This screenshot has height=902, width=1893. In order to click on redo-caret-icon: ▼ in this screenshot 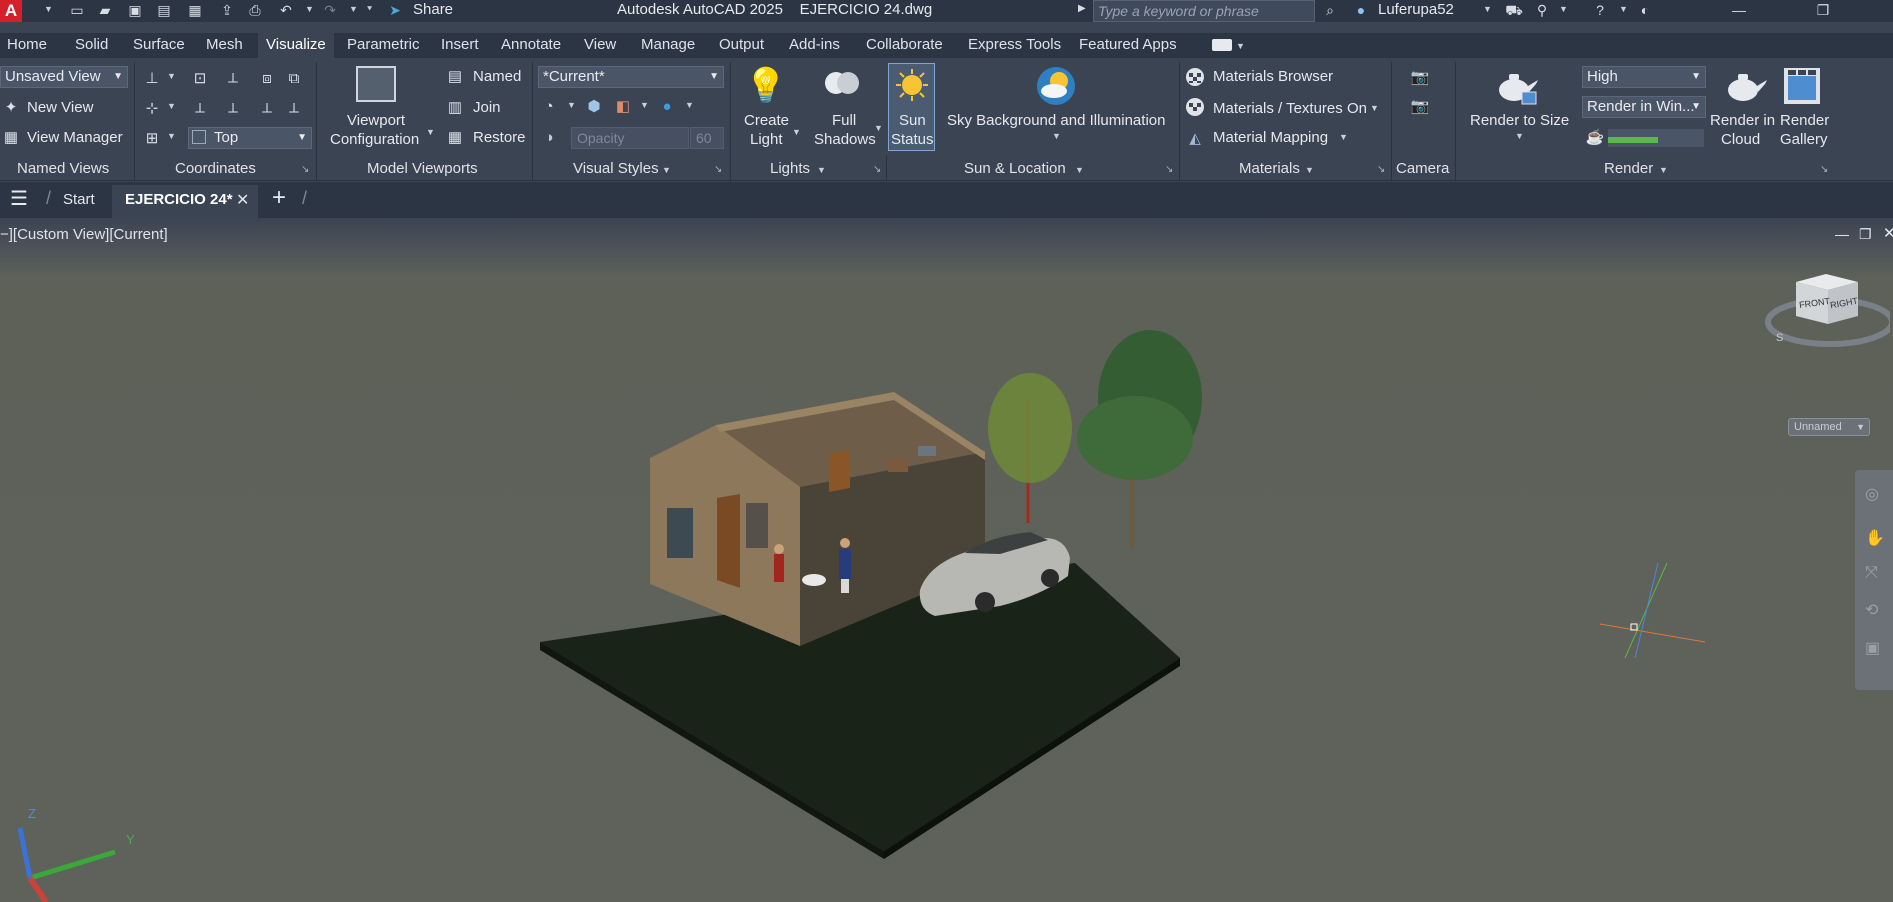, I will do `click(353, 9)`.